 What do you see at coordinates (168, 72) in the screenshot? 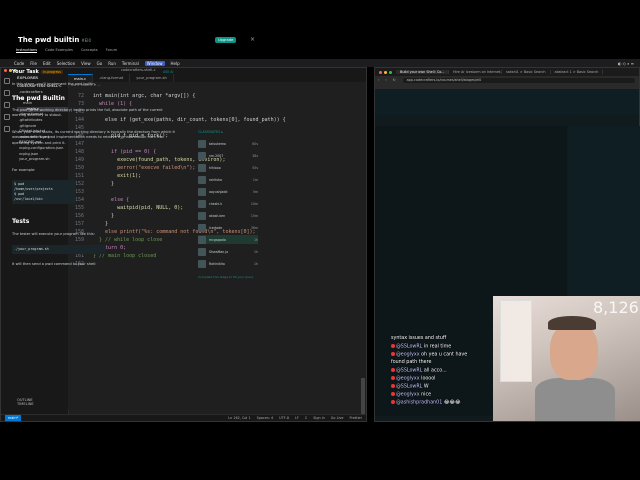
I see `ask-ai-button: ASK AI` at bounding box center [168, 72].